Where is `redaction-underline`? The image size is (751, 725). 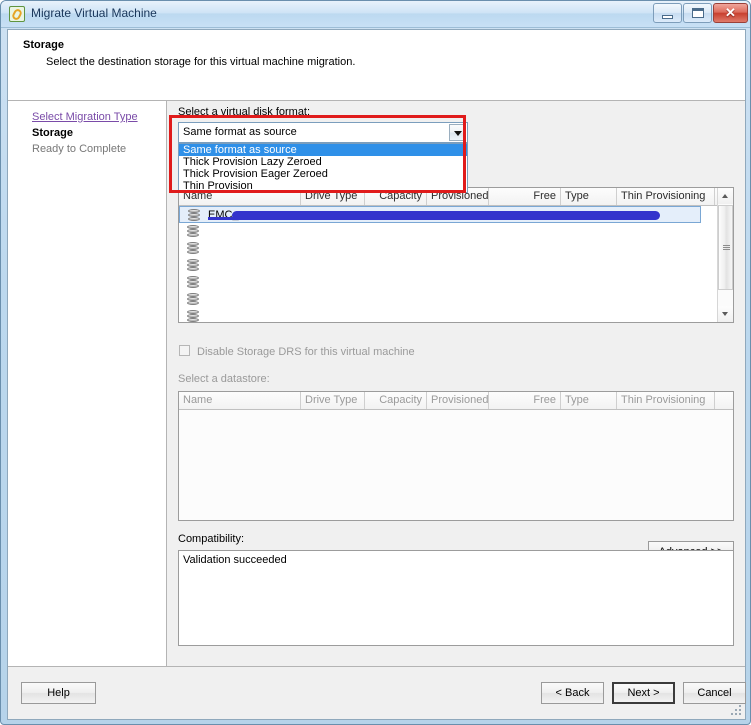
redaction-underline is located at coordinates (231, 218).